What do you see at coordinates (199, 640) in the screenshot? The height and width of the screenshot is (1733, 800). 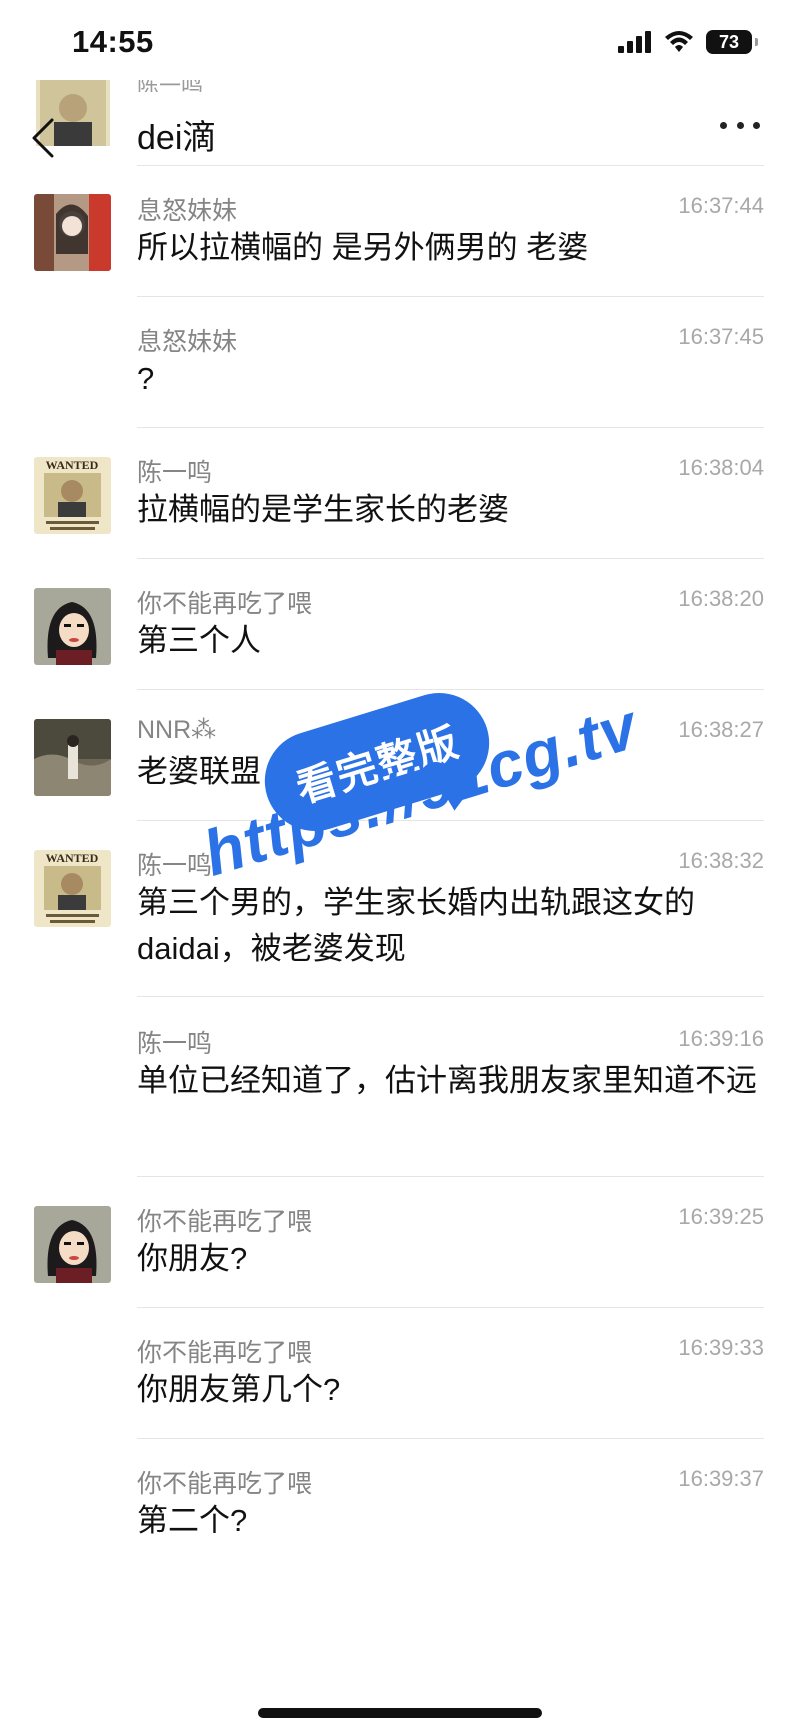 I see `message-text: 第三个人` at bounding box center [199, 640].